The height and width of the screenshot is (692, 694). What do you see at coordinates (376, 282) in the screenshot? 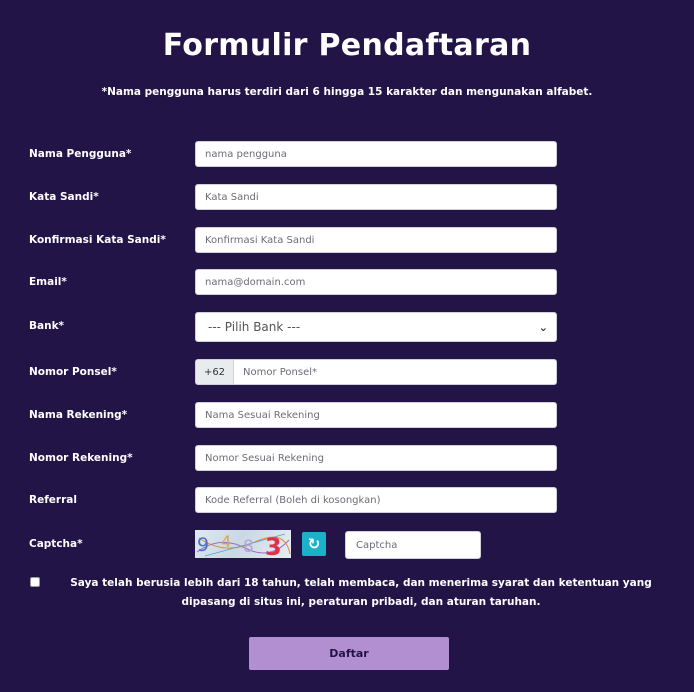
I see `email-input` at bounding box center [376, 282].